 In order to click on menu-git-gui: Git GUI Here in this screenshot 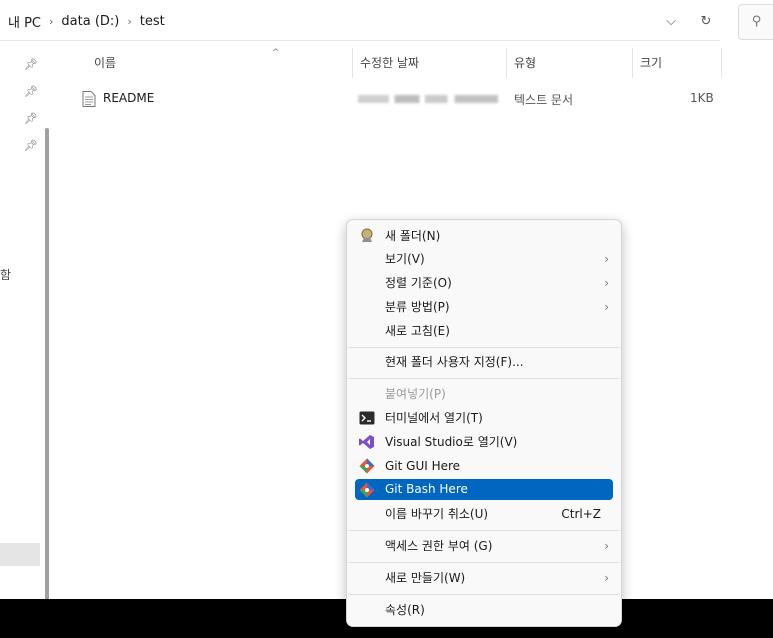, I will do `click(484, 466)`.